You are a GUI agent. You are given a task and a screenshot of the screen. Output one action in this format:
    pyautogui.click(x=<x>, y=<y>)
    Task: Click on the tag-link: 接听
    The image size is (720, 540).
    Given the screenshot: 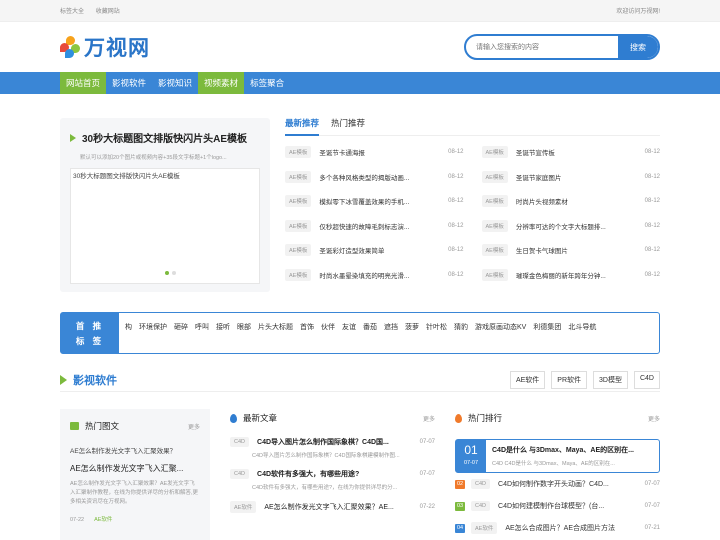 What is the action you would take?
    pyautogui.click(x=223, y=327)
    